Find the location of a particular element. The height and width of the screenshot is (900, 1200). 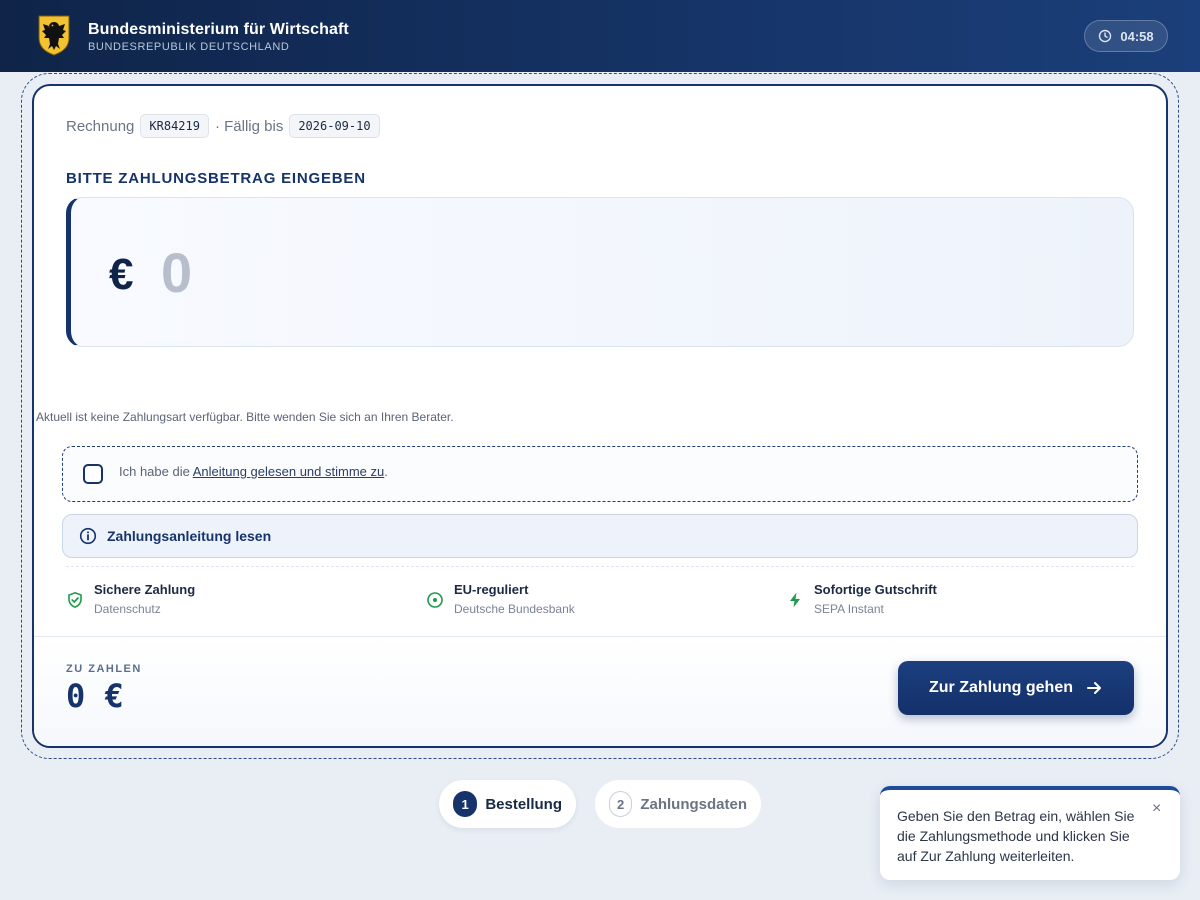

agreement-checkbox is located at coordinates (93, 474).